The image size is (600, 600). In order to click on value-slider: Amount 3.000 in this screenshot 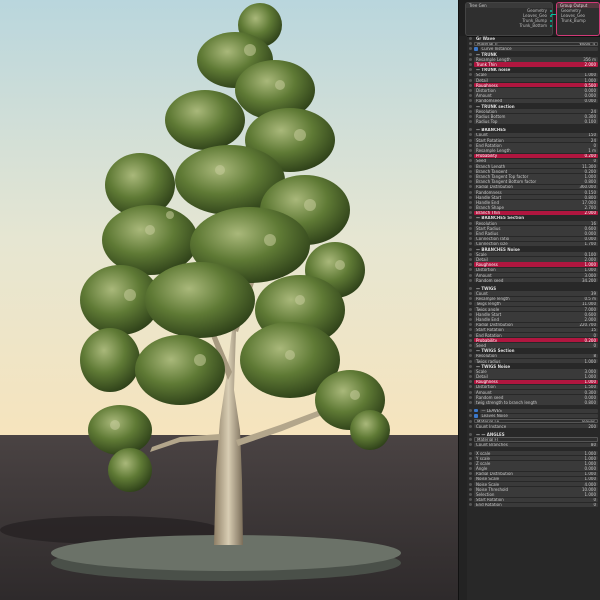, I will do `click(536, 275)`.